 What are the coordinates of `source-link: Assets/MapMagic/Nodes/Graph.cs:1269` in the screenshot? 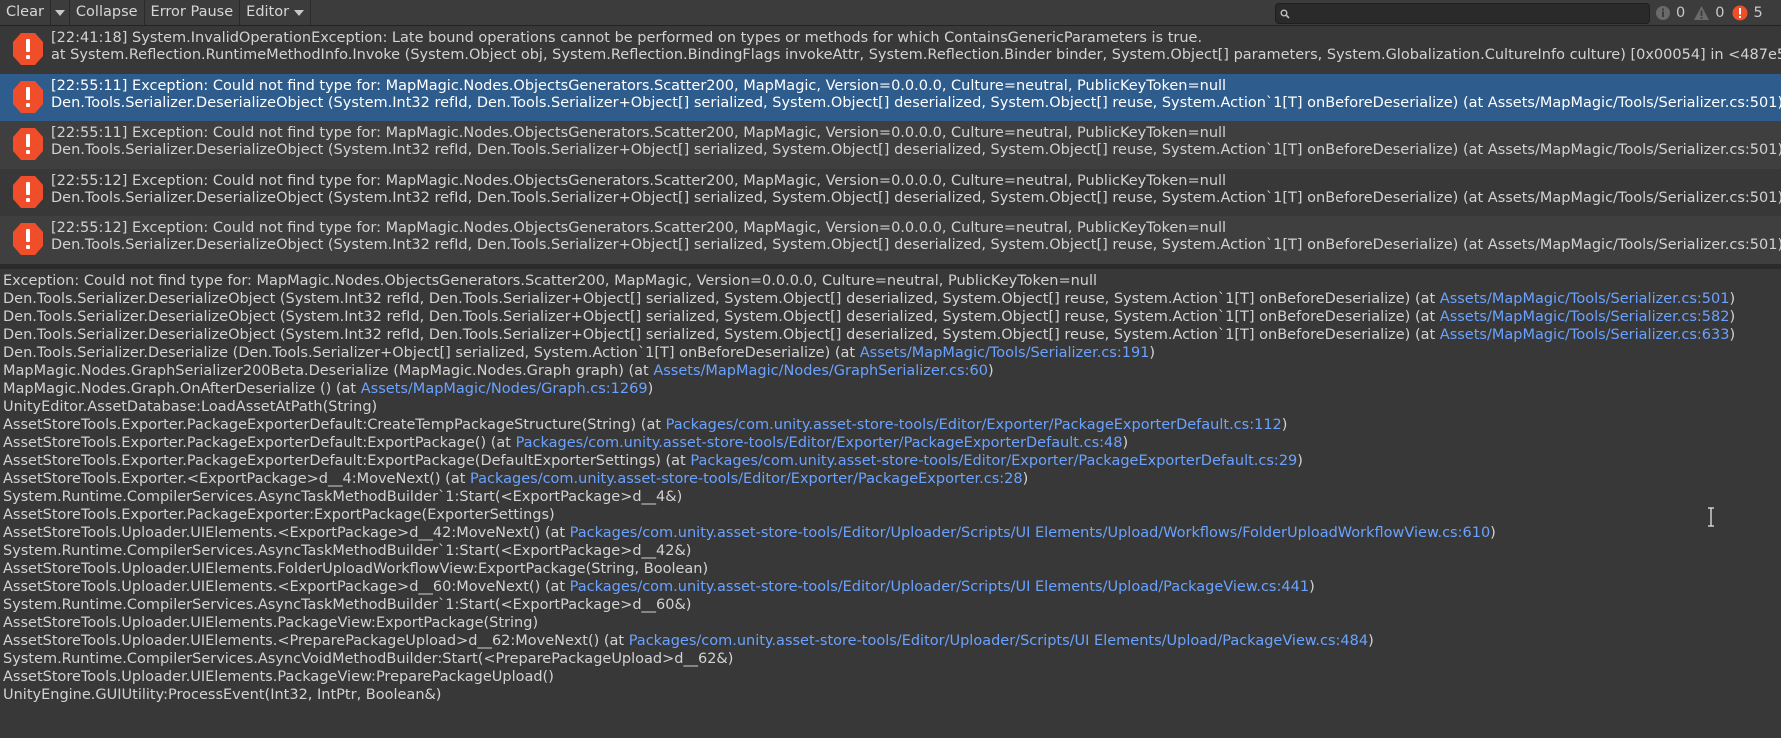 It's located at (504, 389).